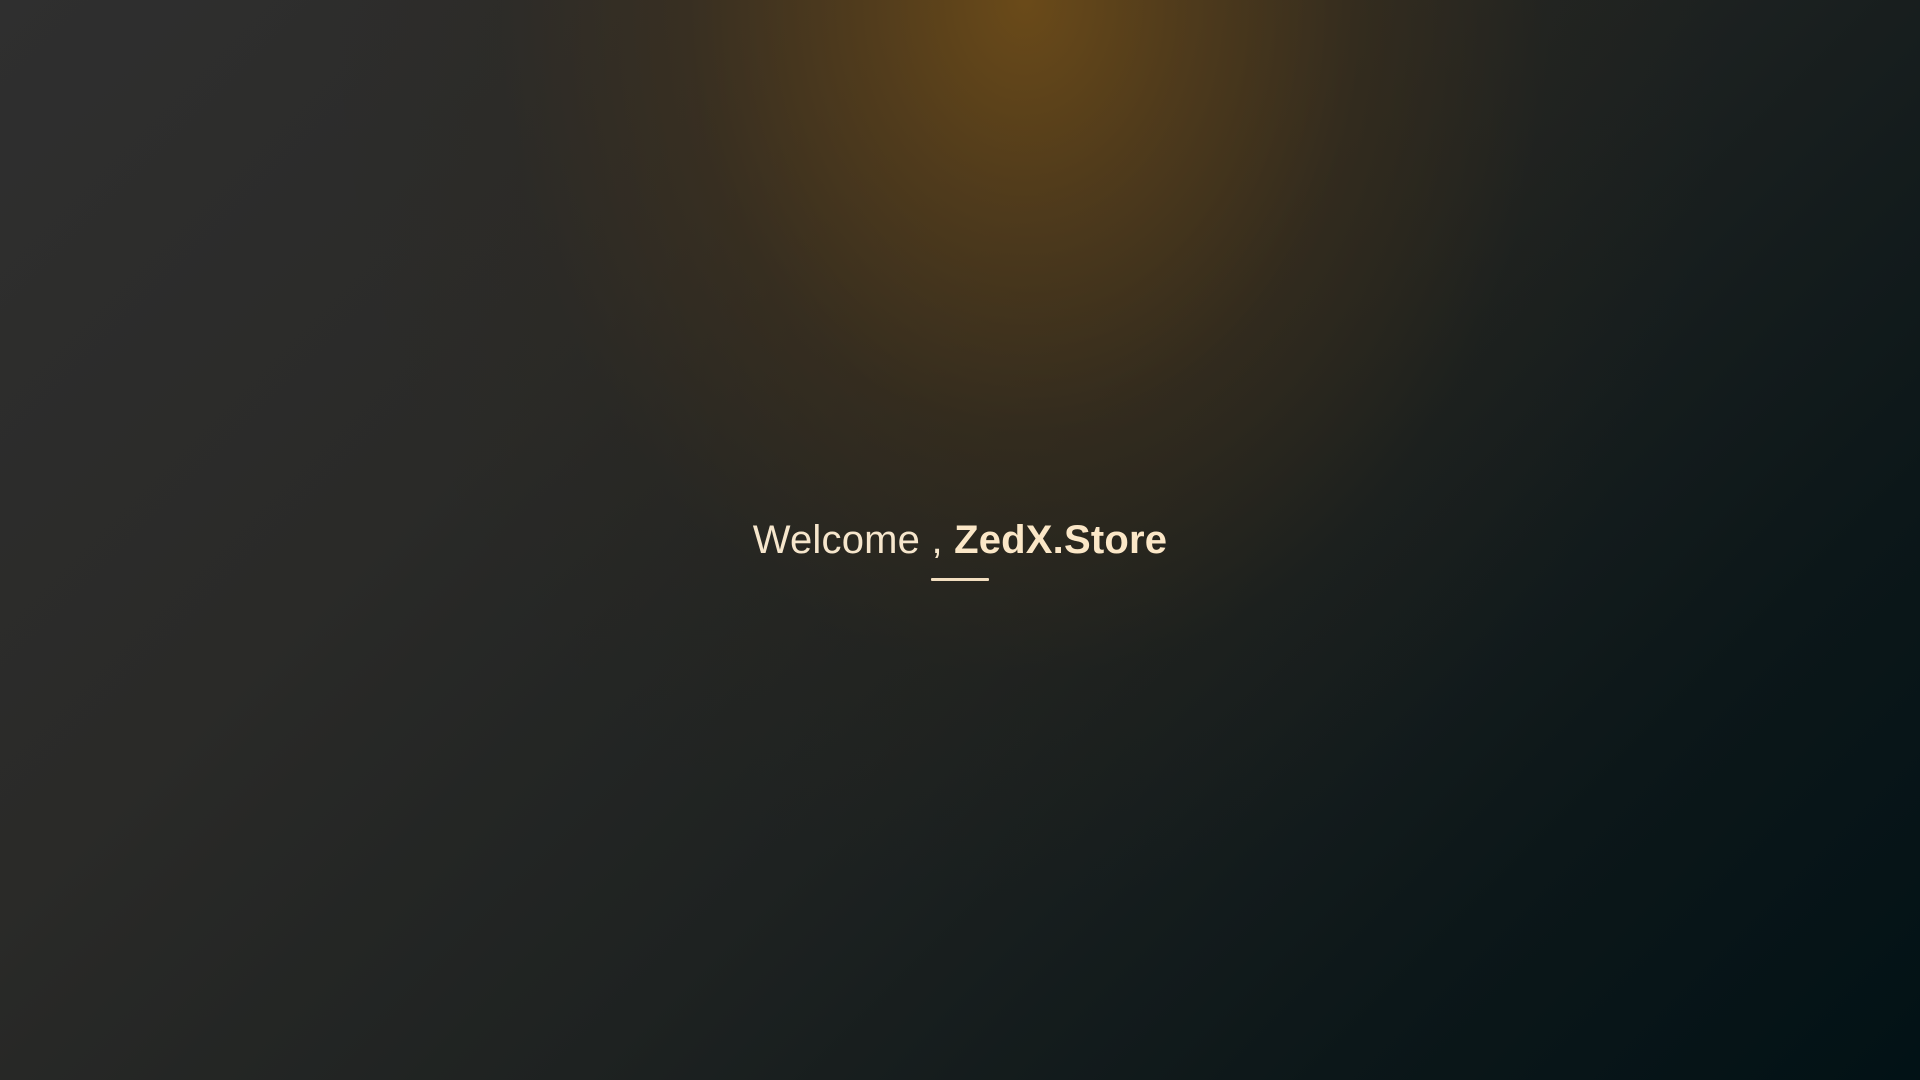 The height and width of the screenshot is (1080, 1920). Describe the element at coordinates (853, 540) in the screenshot. I see `welcome-greeting: Welcome ,` at that location.